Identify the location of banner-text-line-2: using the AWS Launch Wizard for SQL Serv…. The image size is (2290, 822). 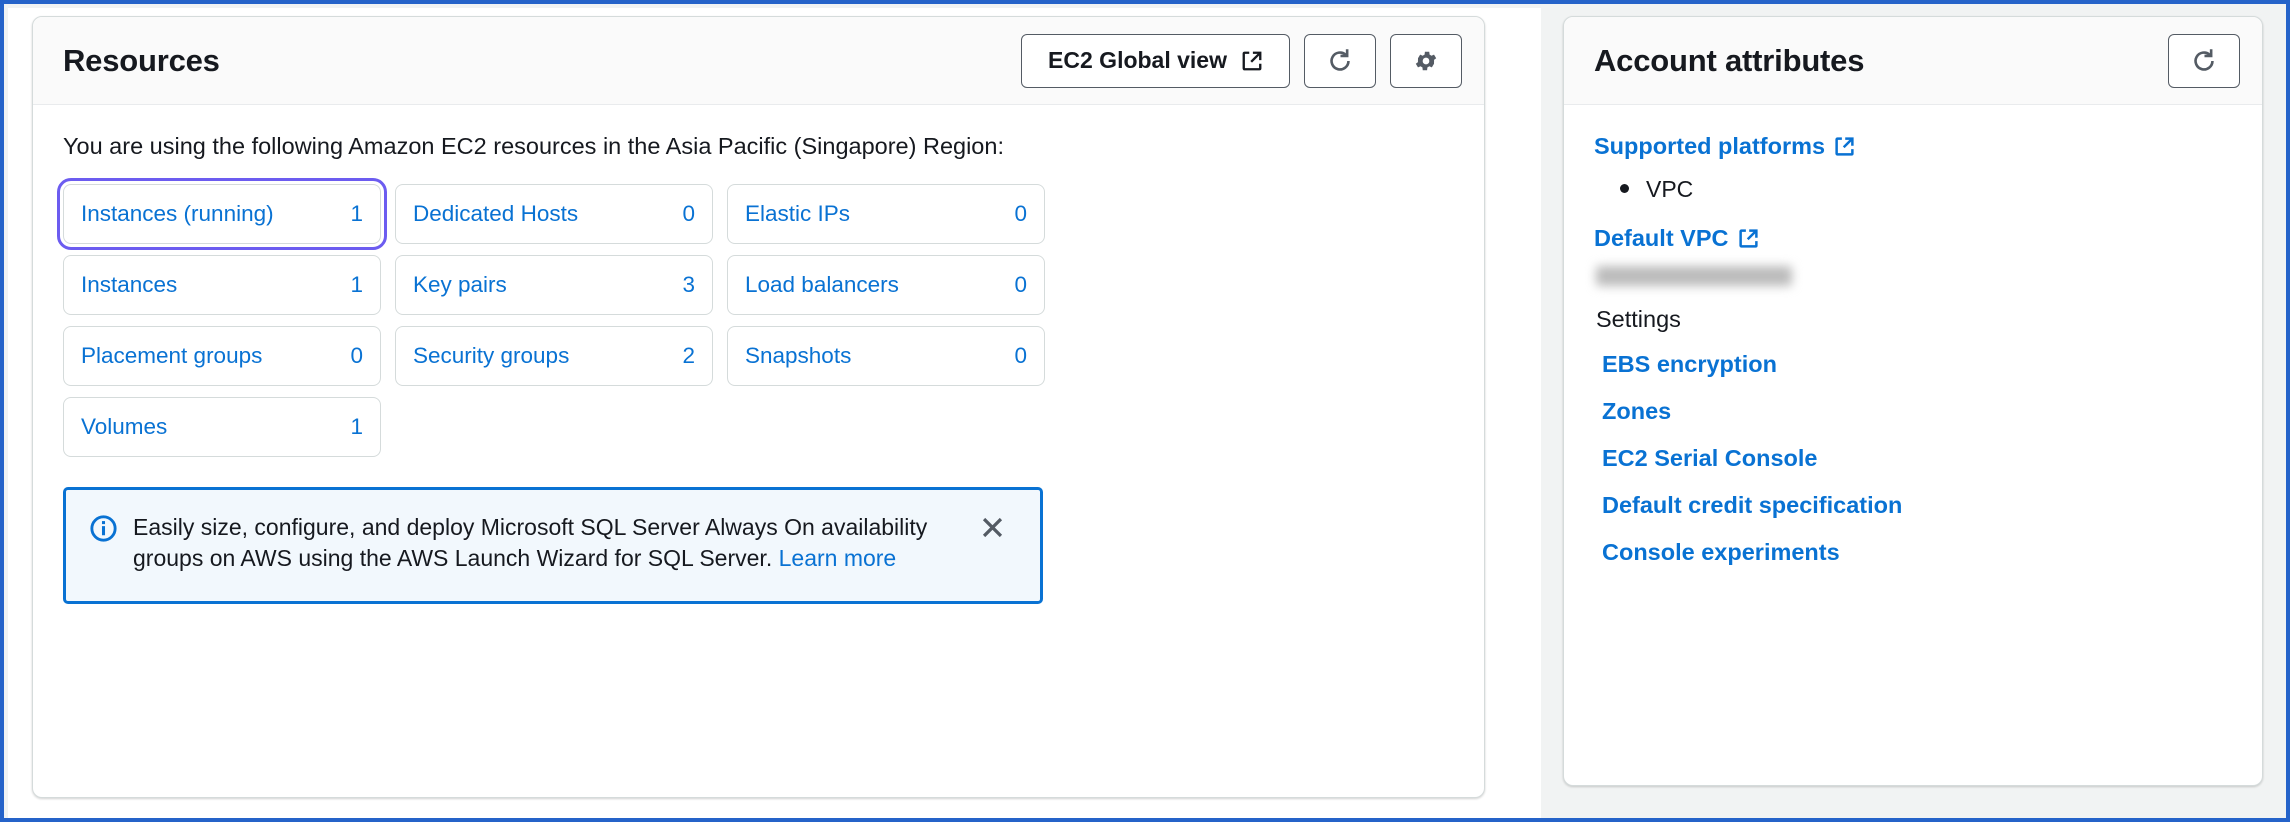
(538, 558).